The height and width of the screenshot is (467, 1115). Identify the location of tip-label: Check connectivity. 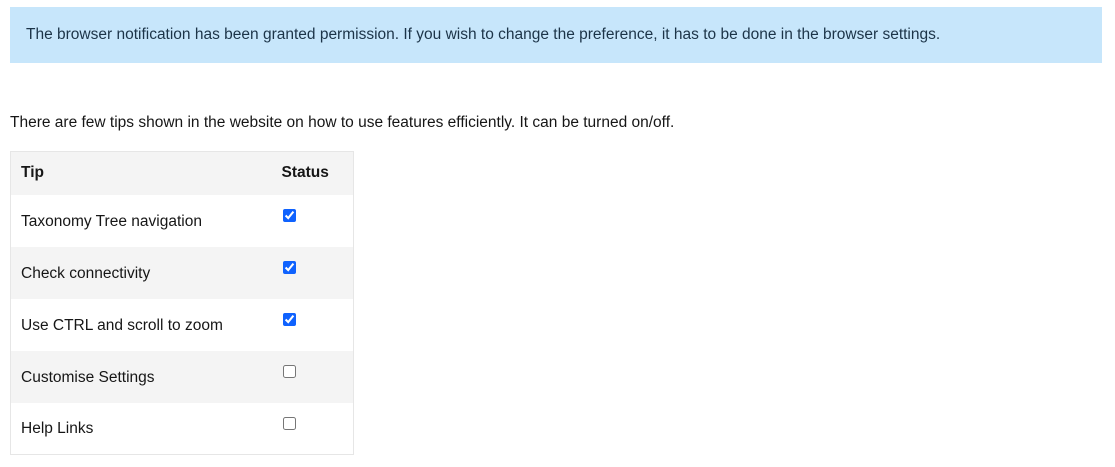
(141, 272).